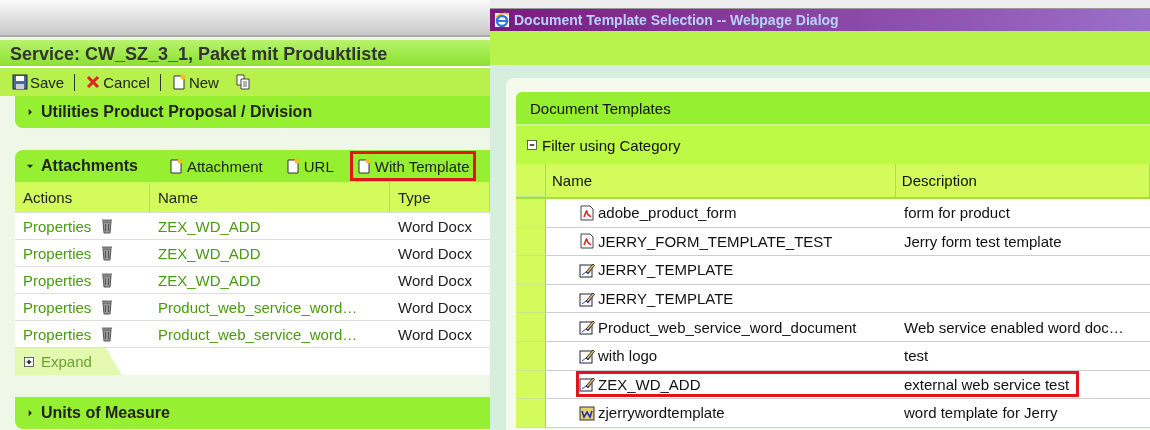 The height and width of the screenshot is (430, 1150). I want to click on filter-toggle: Filter using Category, so click(603, 145).